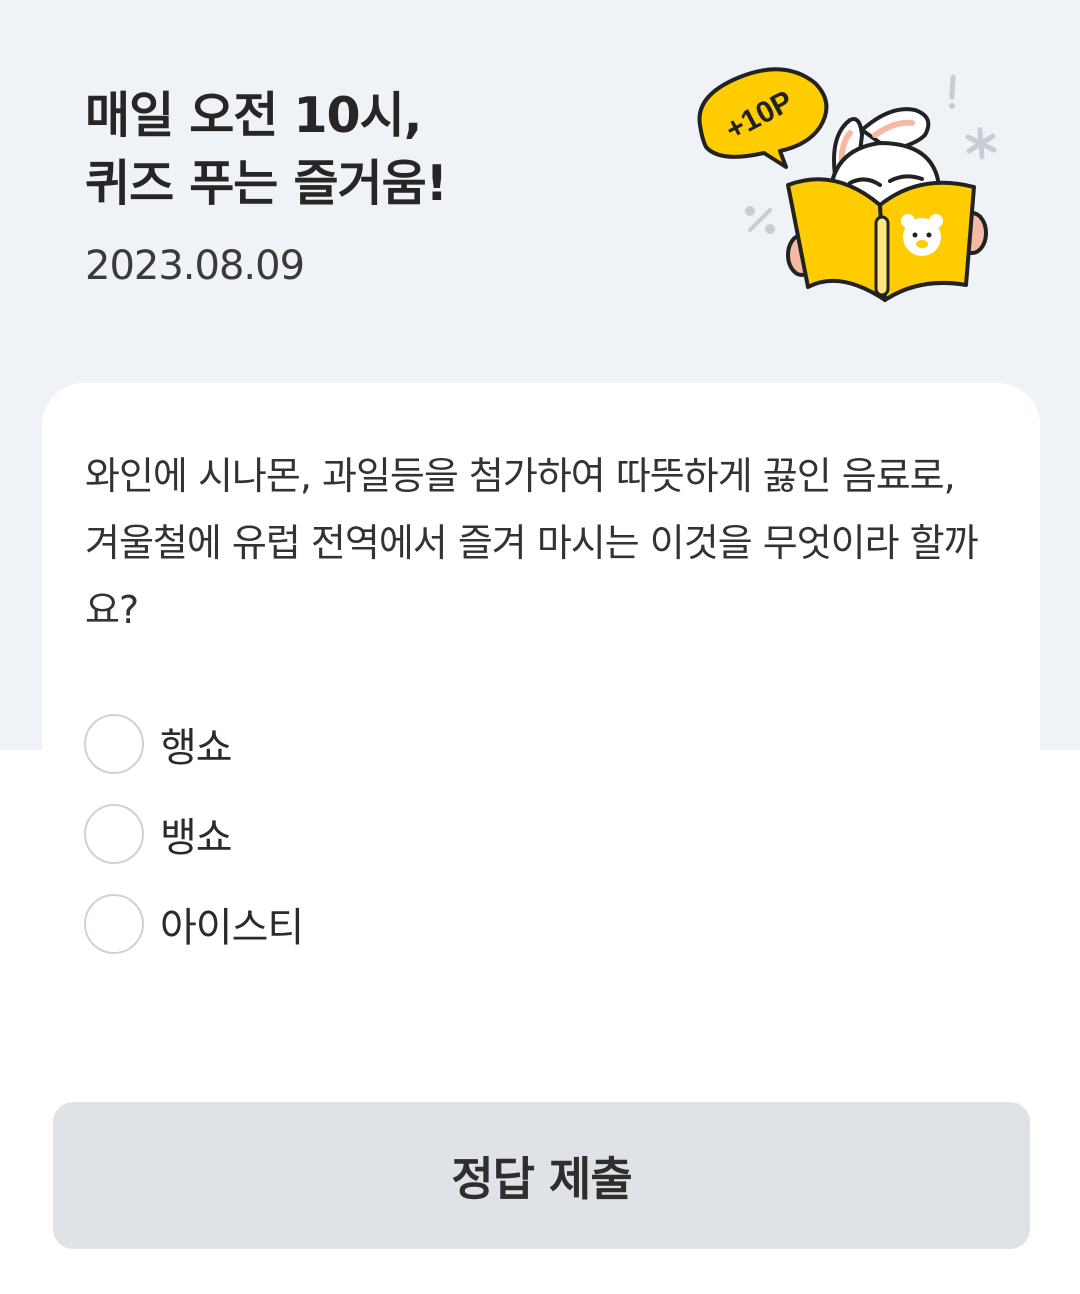 The image size is (1080, 1294). What do you see at coordinates (266, 183) in the screenshot?
I see `page-title-line-2: 퀴즈 푸는 즐거움!` at bounding box center [266, 183].